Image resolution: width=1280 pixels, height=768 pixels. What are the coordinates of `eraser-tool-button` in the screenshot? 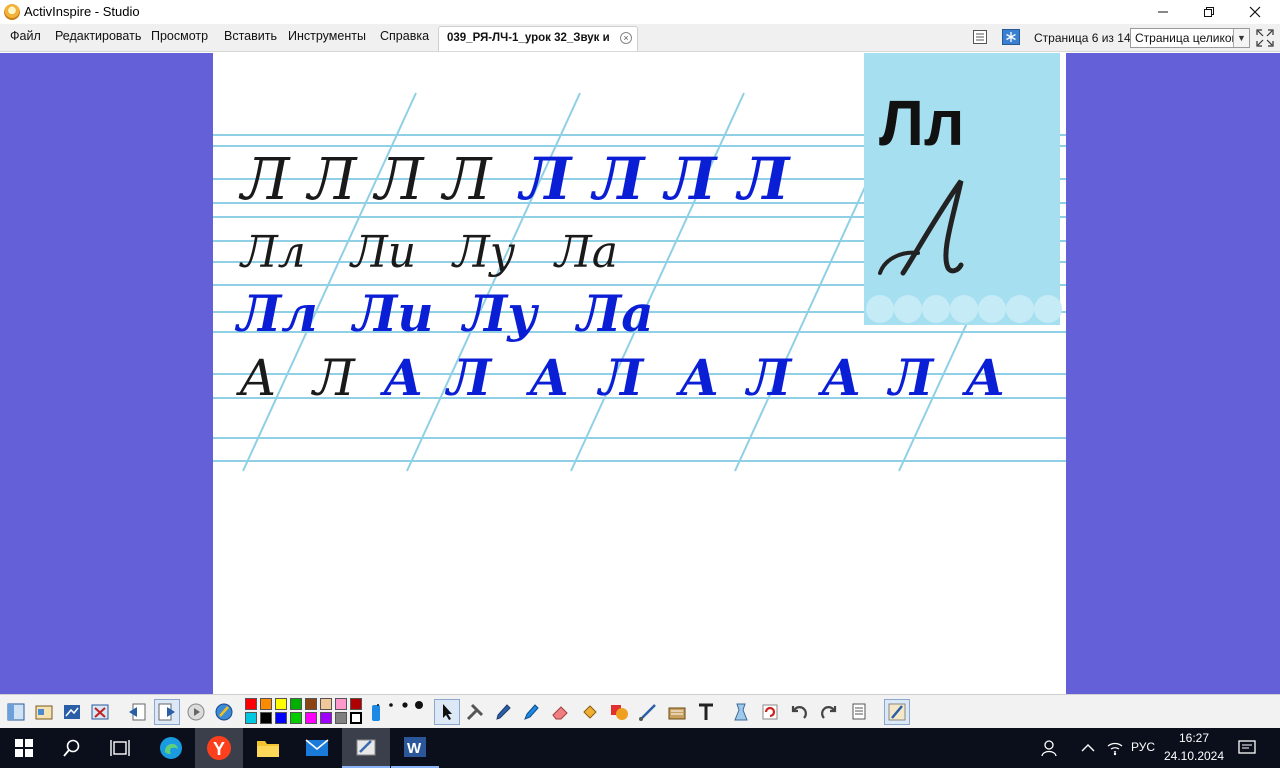 It's located at (560, 712).